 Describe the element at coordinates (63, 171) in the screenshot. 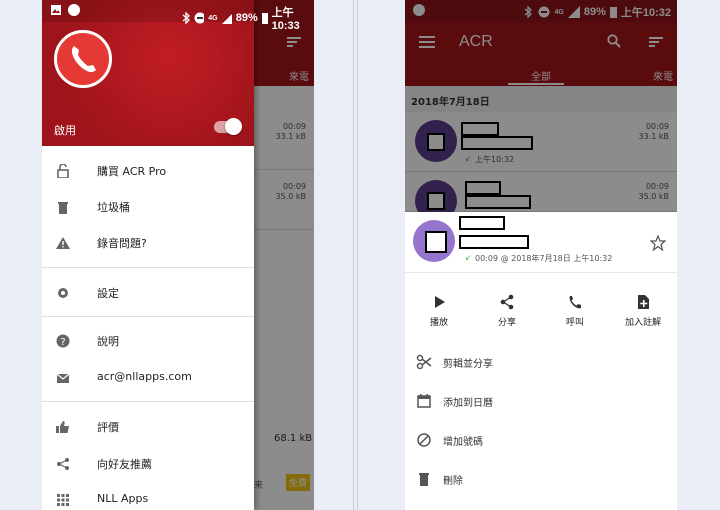

I see `lock-open-icon` at that location.